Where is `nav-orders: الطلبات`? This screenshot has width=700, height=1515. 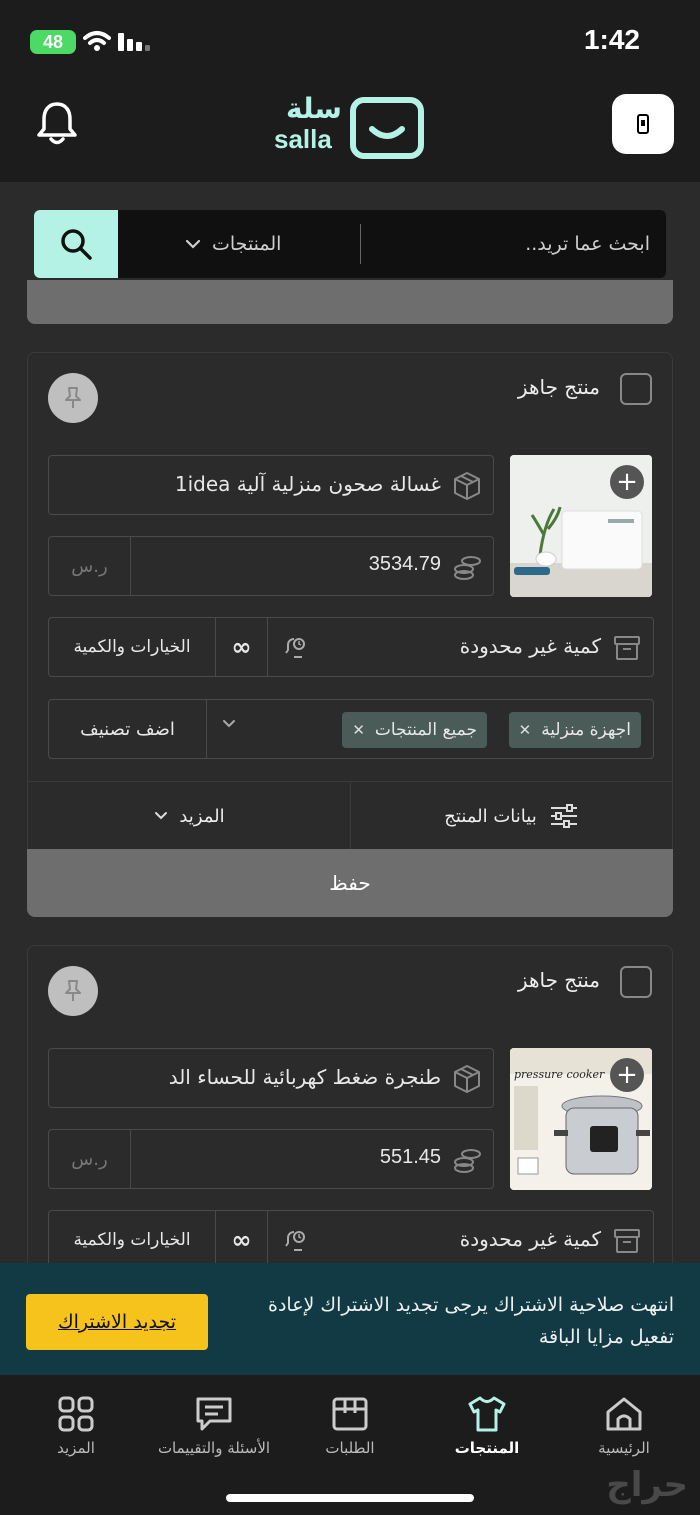 nav-orders: الطلبات is located at coordinates (350, 1430).